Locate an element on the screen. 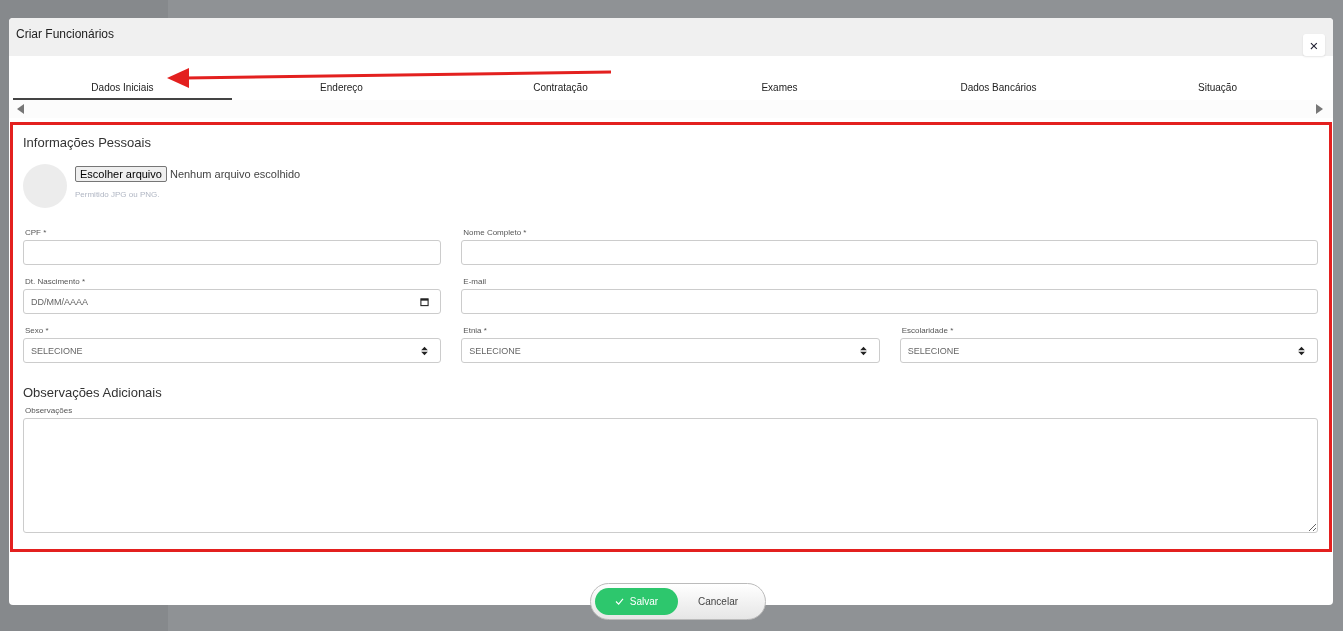 The image size is (1343, 631). field-label: CPF * is located at coordinates (36, 232).